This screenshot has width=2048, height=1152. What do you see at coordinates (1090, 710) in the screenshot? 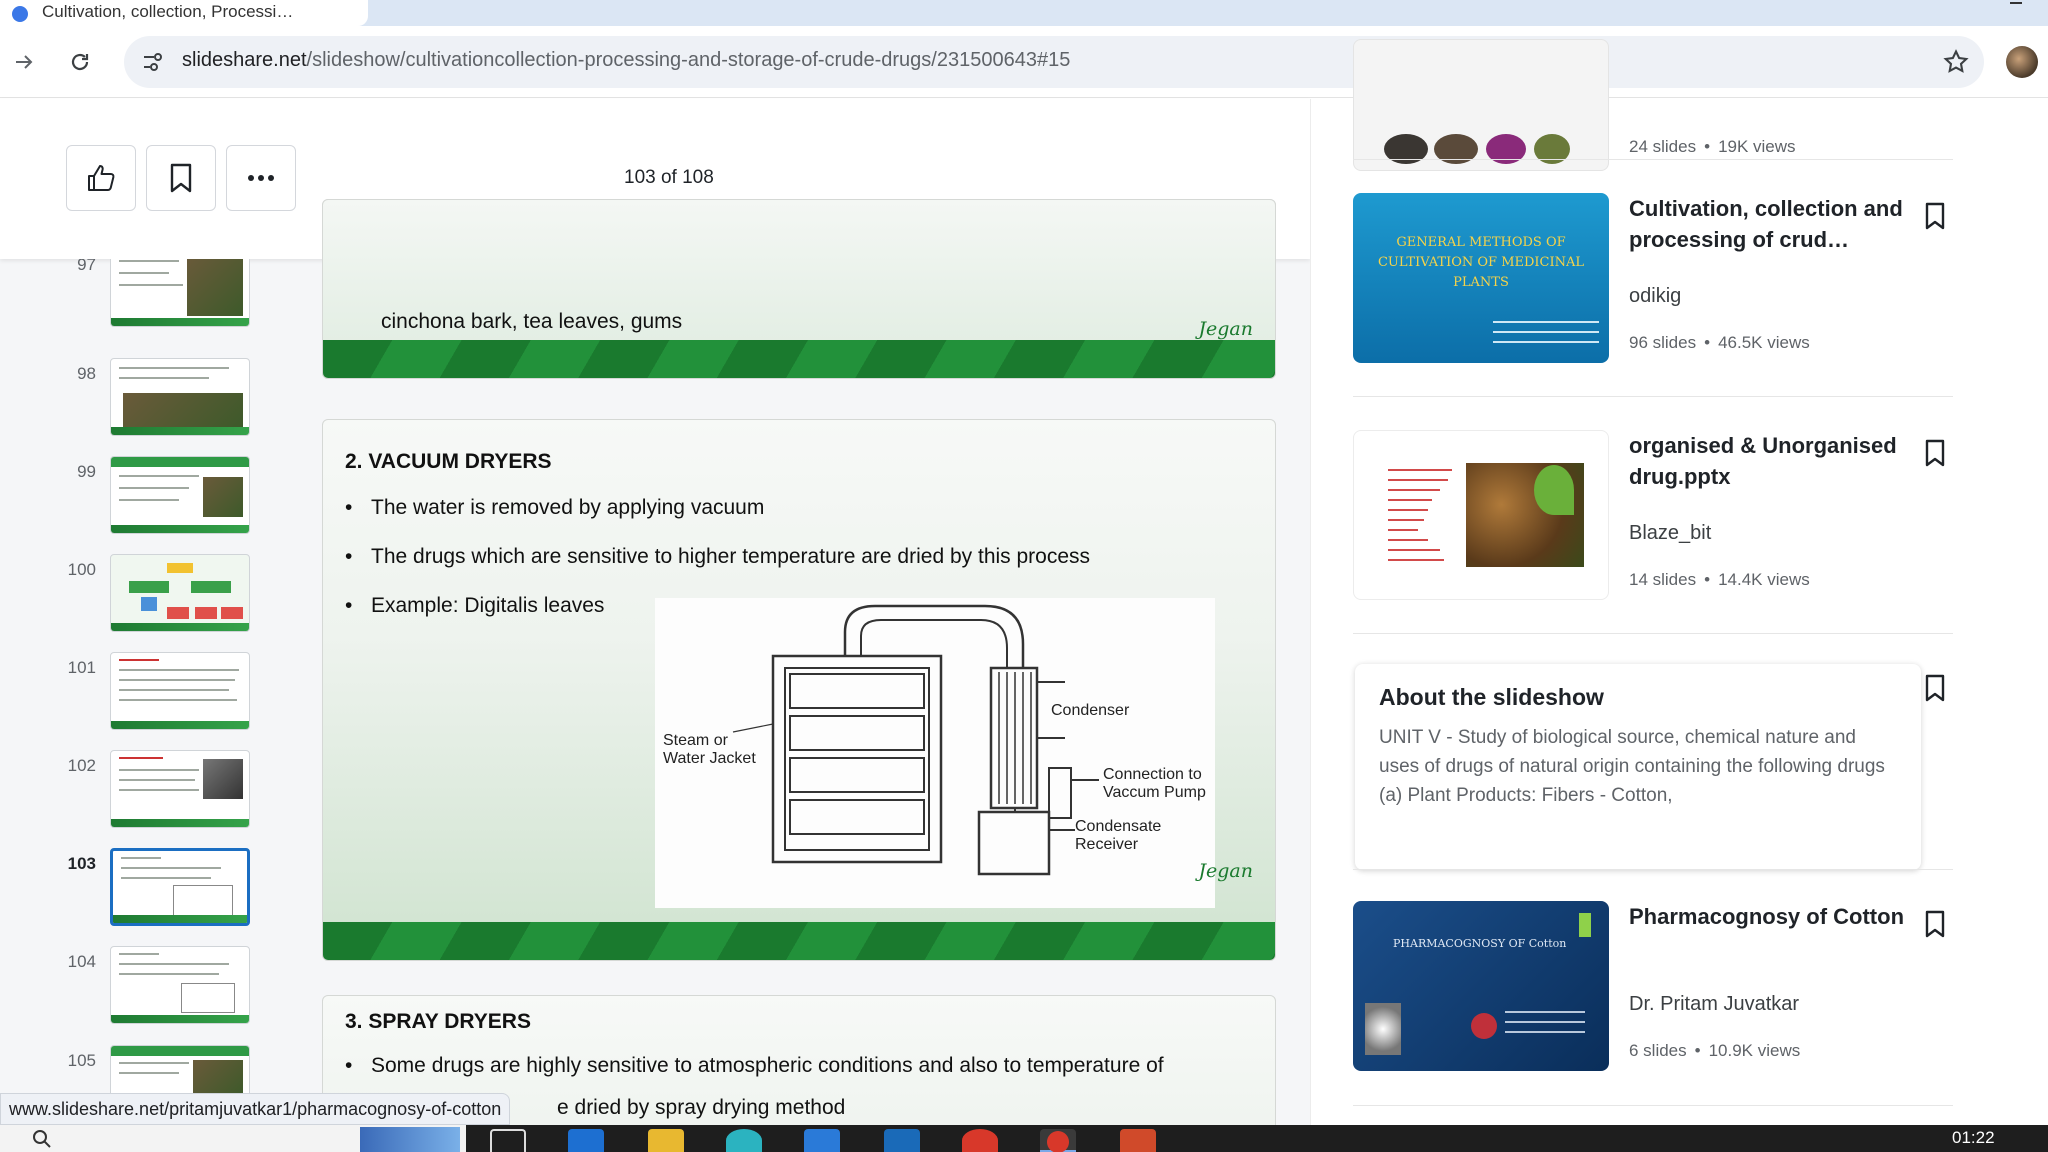
I see `label-condenser: Condenser` at bounding box center [1090, 710].